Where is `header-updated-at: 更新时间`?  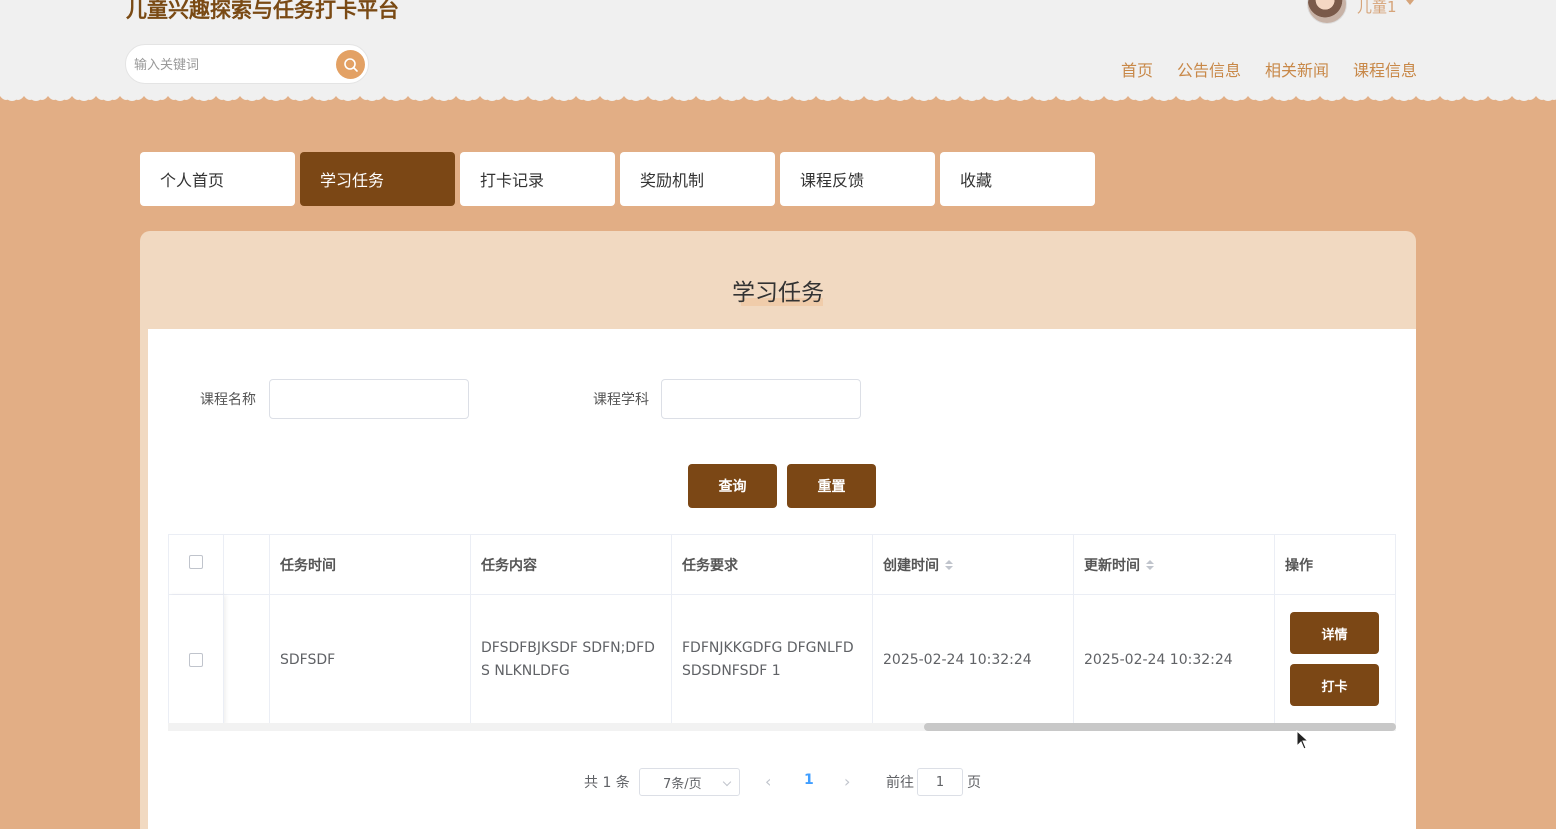
header-updated-at: 更新时间 is located at coordinates (1174, 564).